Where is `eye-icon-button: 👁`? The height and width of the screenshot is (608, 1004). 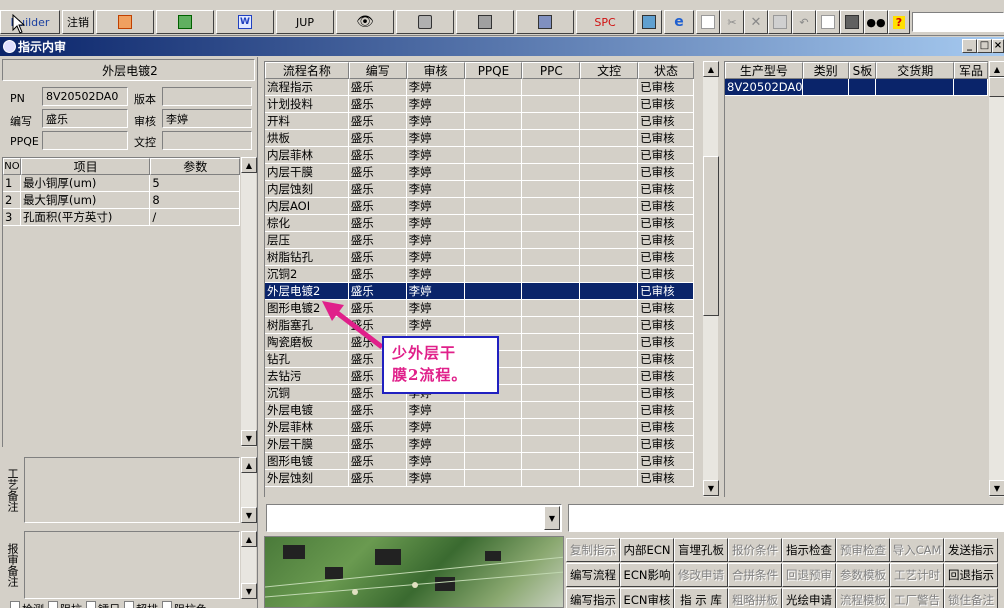 eye-icon-button: 👁 is located at coordinates (365, 22).